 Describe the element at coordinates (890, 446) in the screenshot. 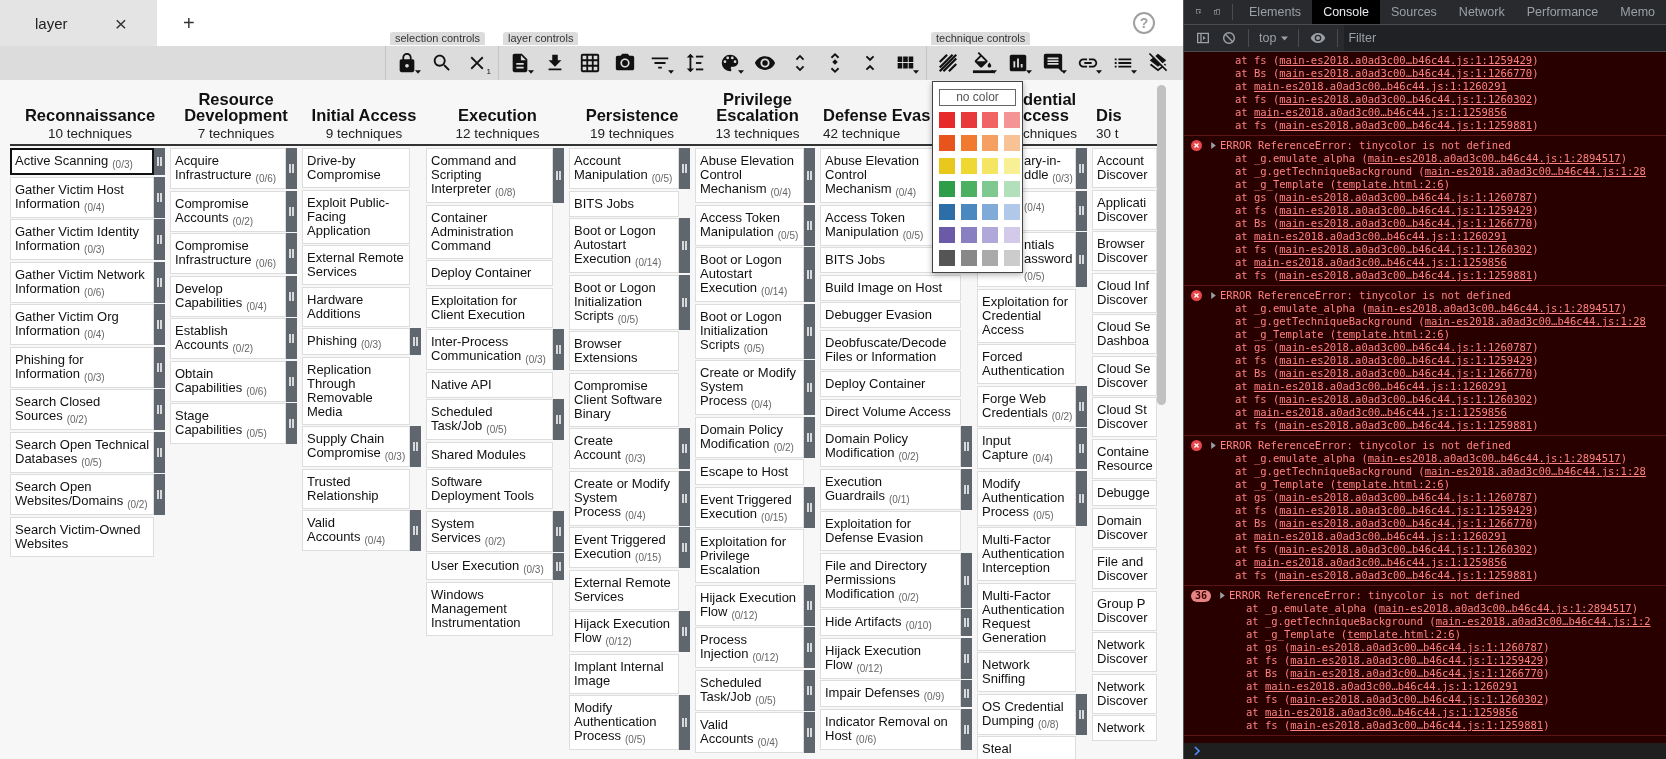

I see `technique-cell: Domain Policy Modification $_{(0/2)}$` at that location.